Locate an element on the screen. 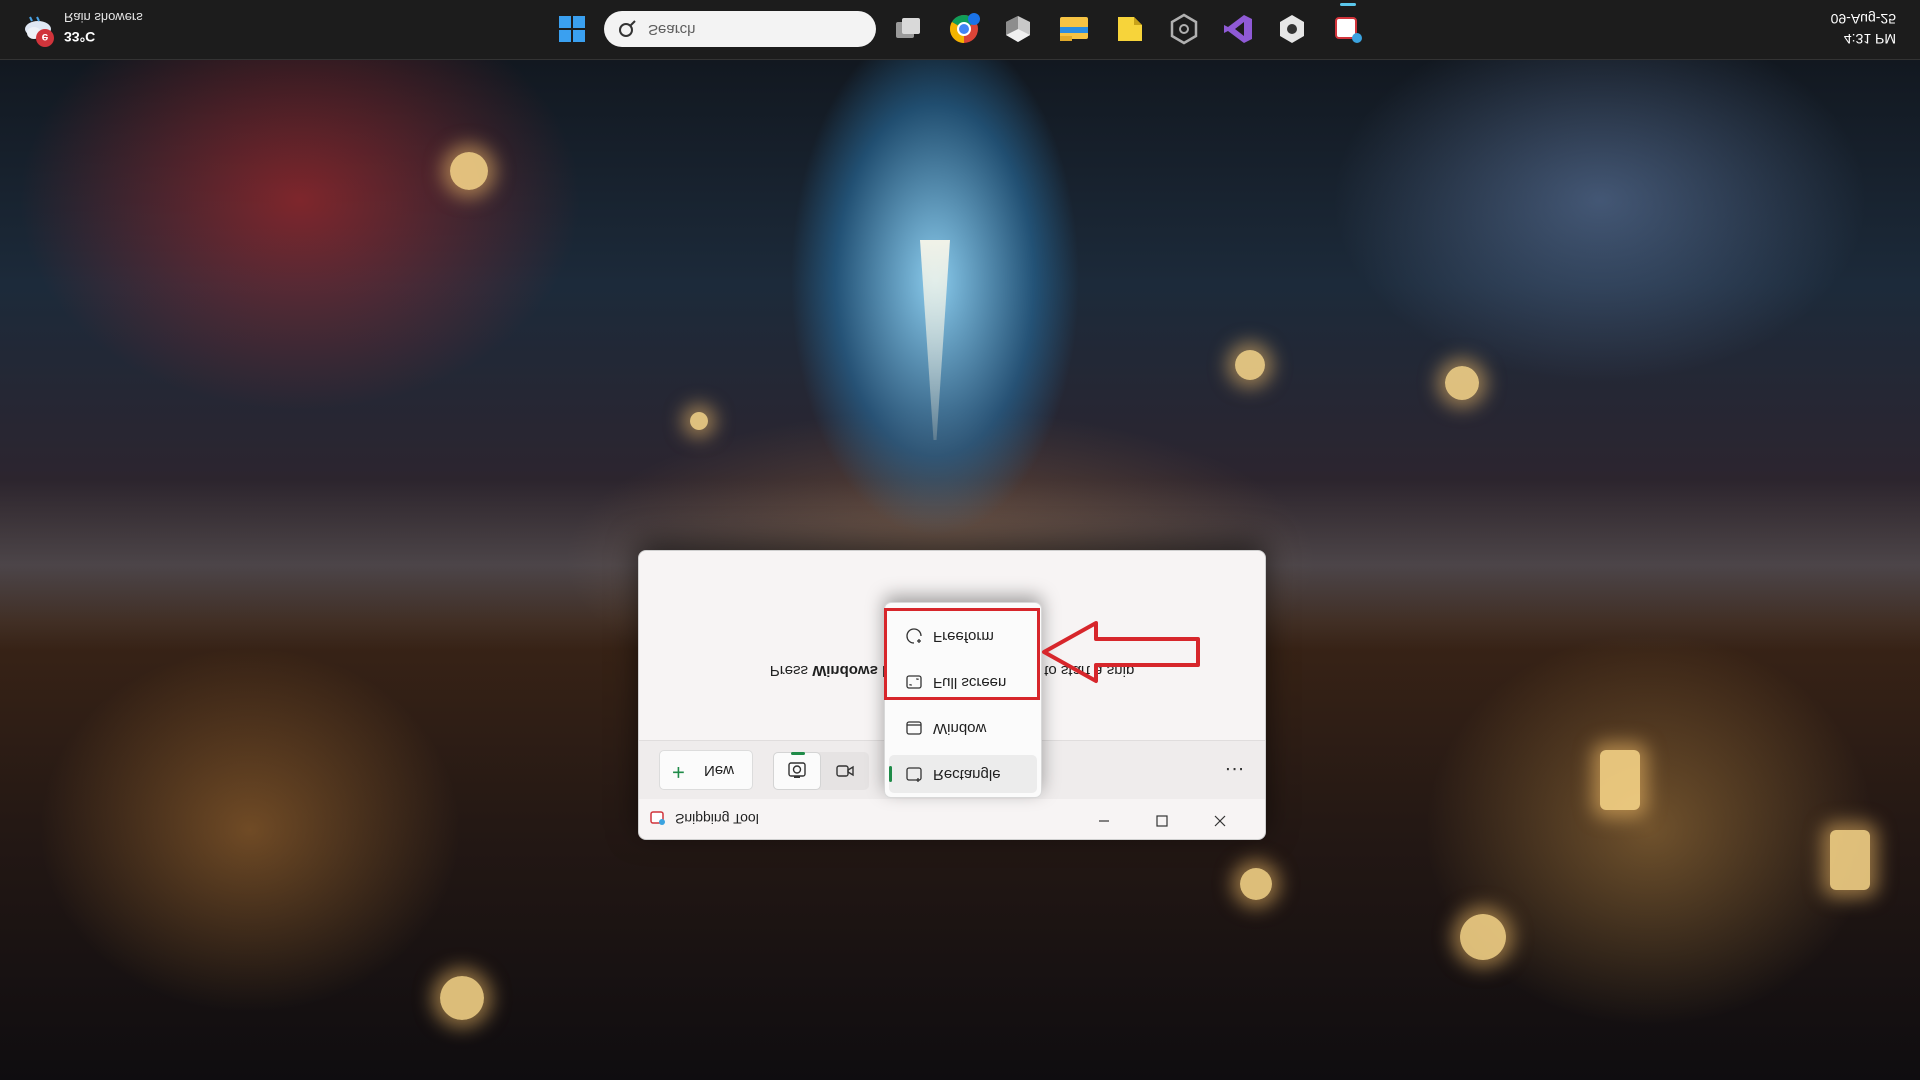  video-camera-icon is located at coordinates (845, 771).